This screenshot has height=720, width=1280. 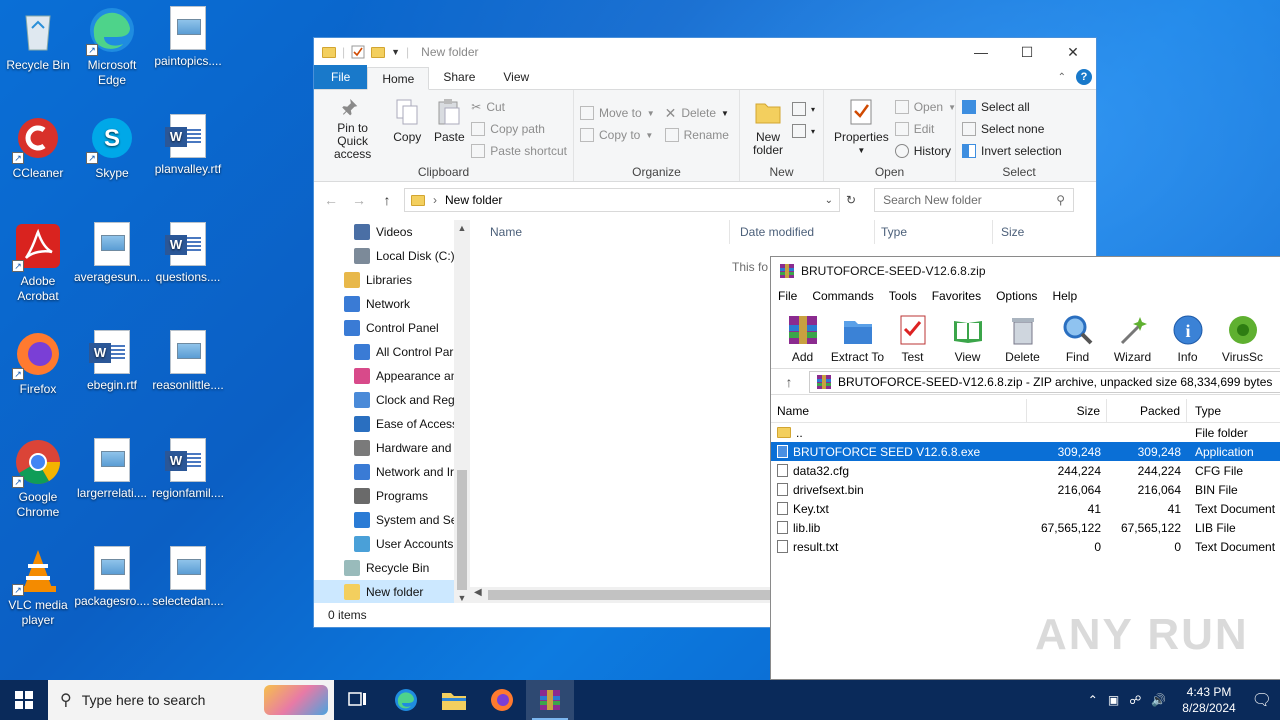 I want to click on toolbar-button: Find, so click(x=1077, y=337).